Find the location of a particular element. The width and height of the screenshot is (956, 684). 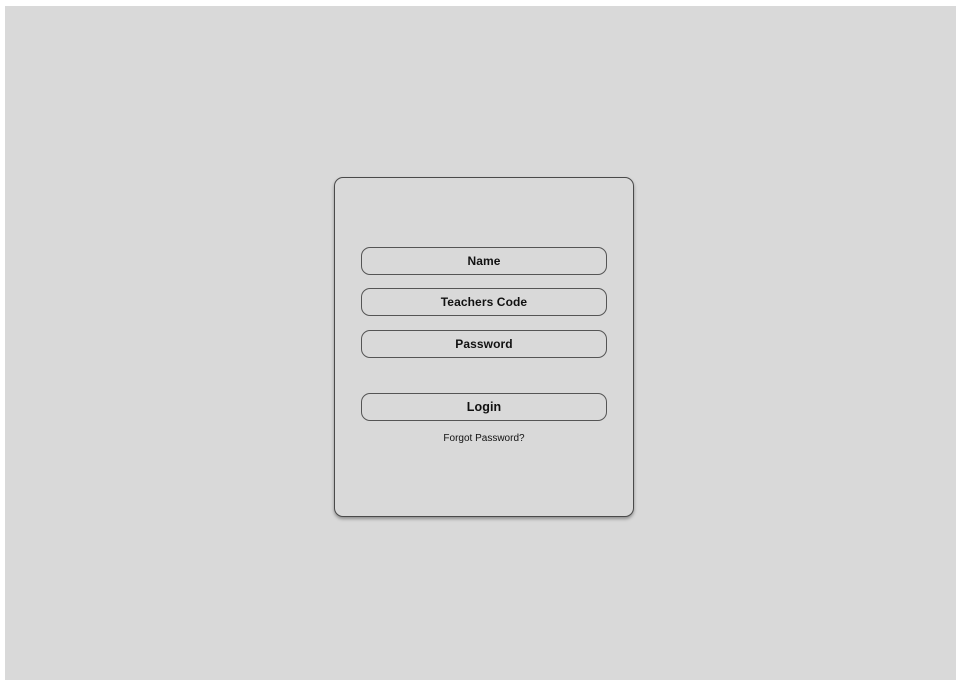

login-button-label: Login is located at coordinates (484, 407).